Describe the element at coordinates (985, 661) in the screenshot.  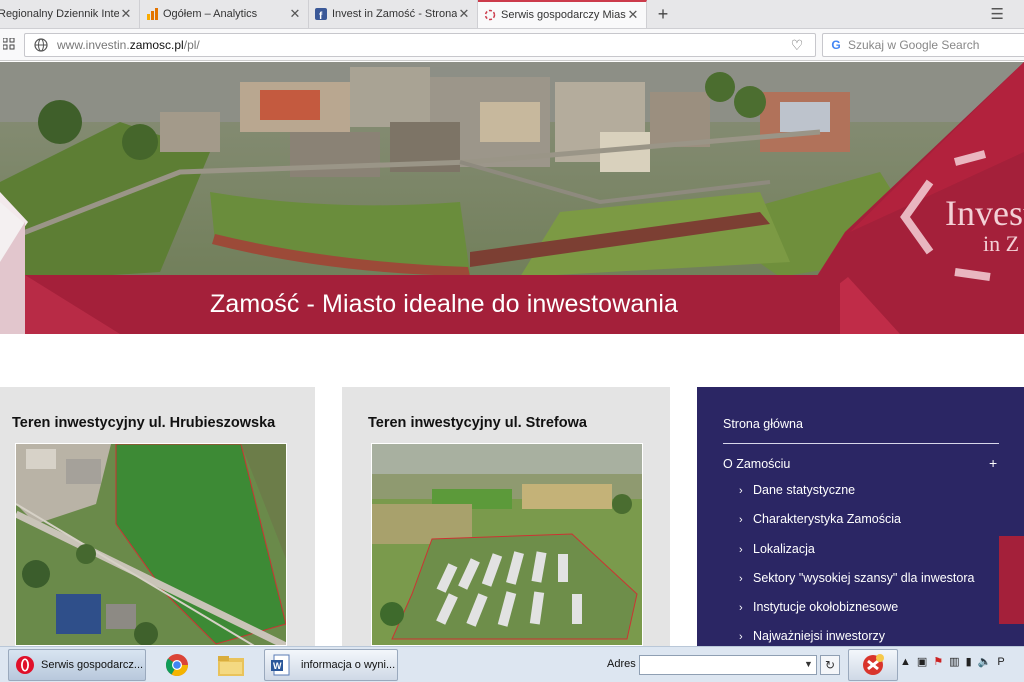
I see `speaker-icon: 🔈` at that location.